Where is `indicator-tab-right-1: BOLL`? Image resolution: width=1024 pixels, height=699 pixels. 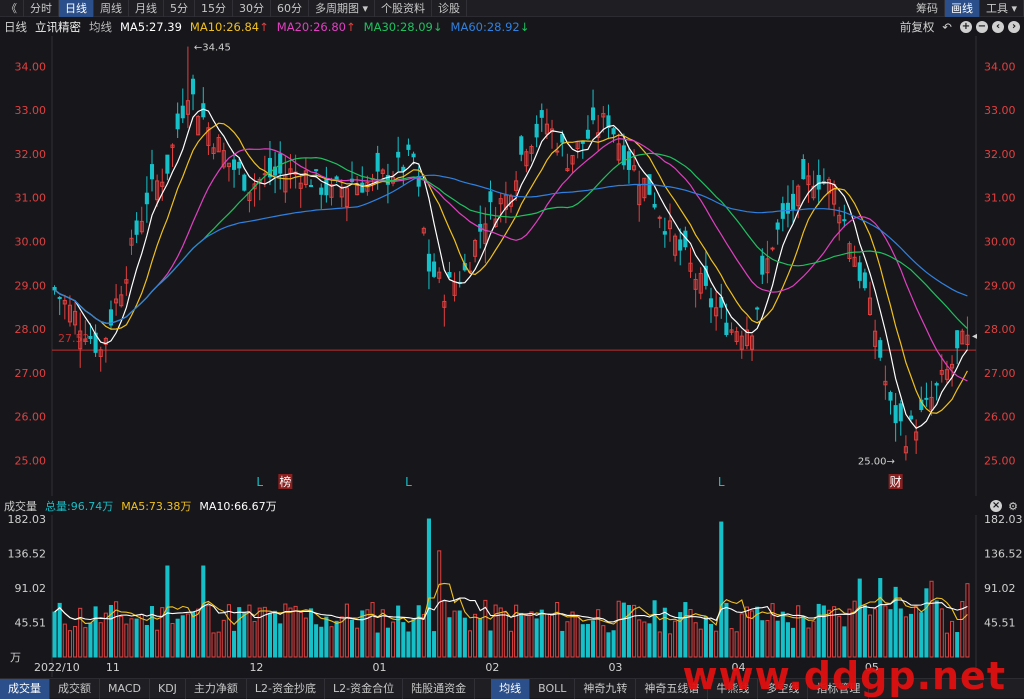
indicator-tab-right-1: BOLL is located at coordinates (553, 688).